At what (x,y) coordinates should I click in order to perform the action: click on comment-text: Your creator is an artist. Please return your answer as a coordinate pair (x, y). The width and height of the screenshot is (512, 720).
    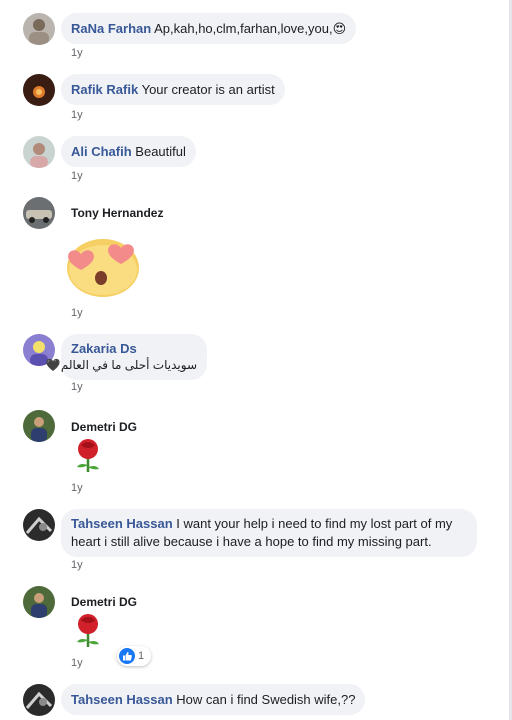
    Looking at the image, I should click on (208, 89).